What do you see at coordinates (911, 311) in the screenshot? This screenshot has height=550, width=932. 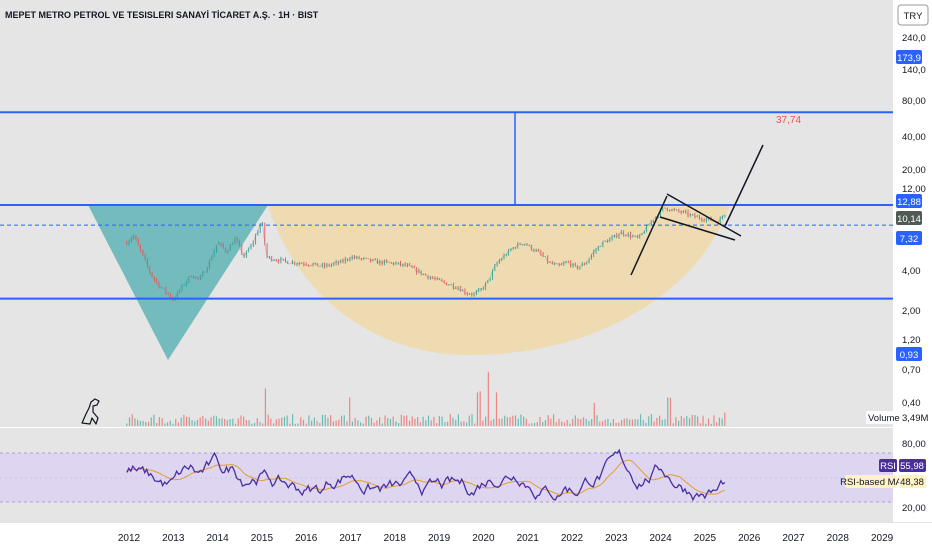 I see `price-tick: 2,00` at bounding box center [911, 311].